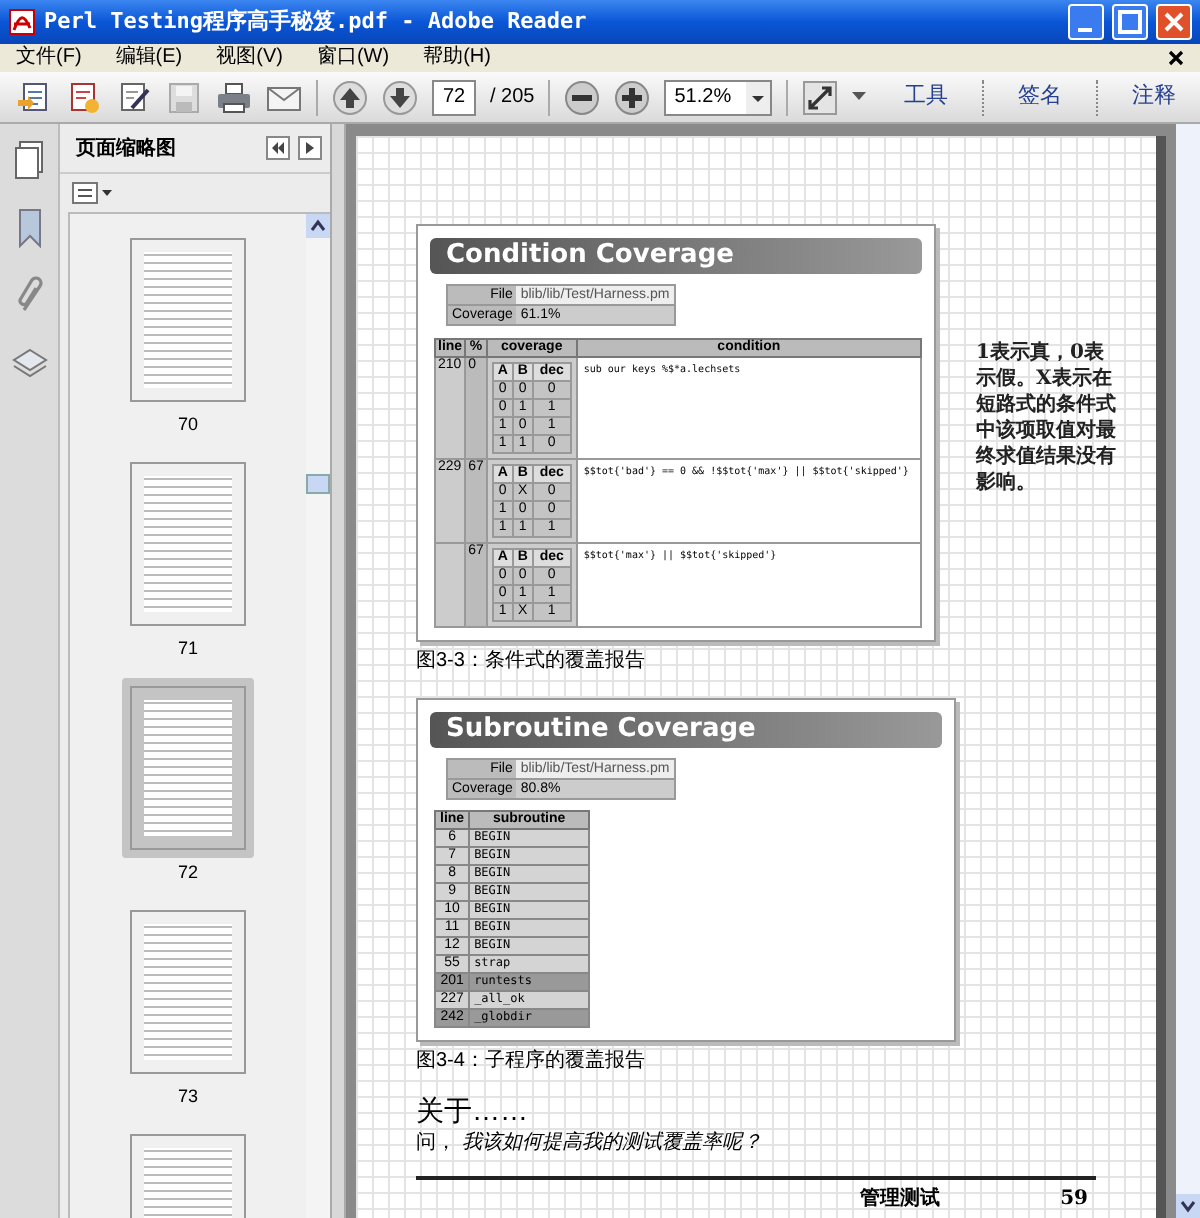  Describe the element at coordinates (512, 98) in the screenshot. I see `page-count: / 205` at that location.